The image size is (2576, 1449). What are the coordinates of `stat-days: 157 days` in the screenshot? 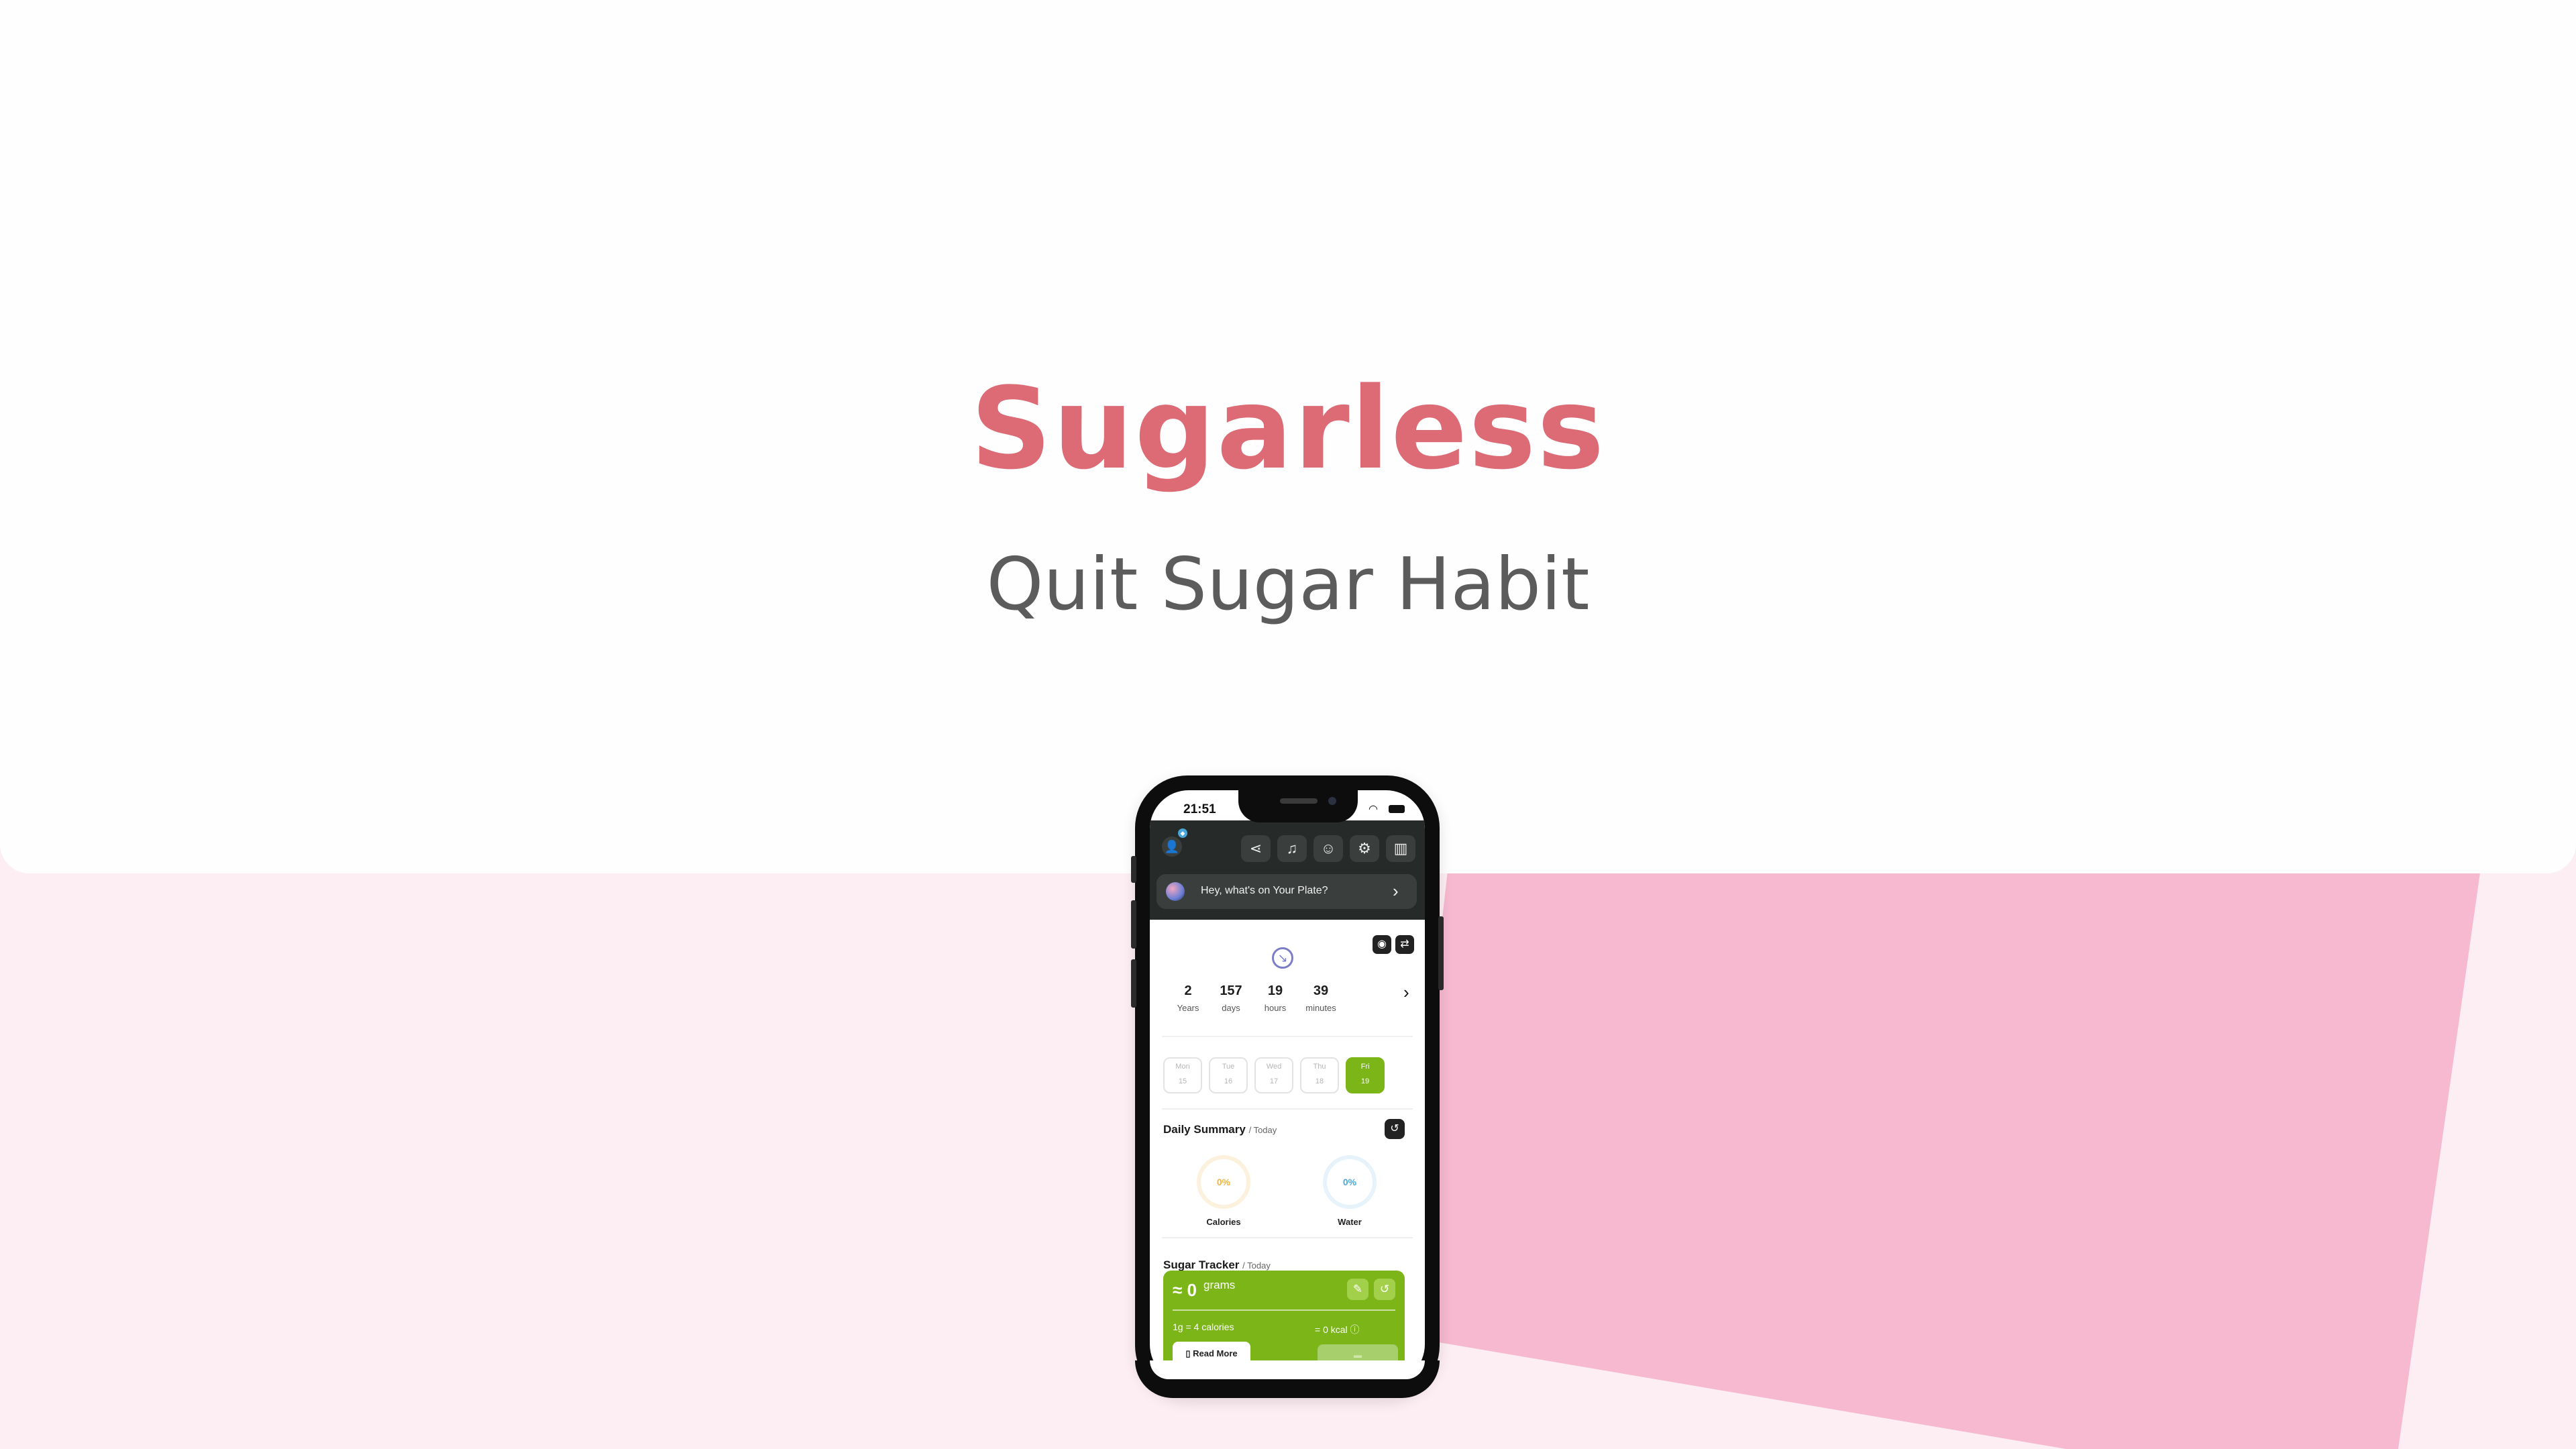 It's located at (1231, 998).